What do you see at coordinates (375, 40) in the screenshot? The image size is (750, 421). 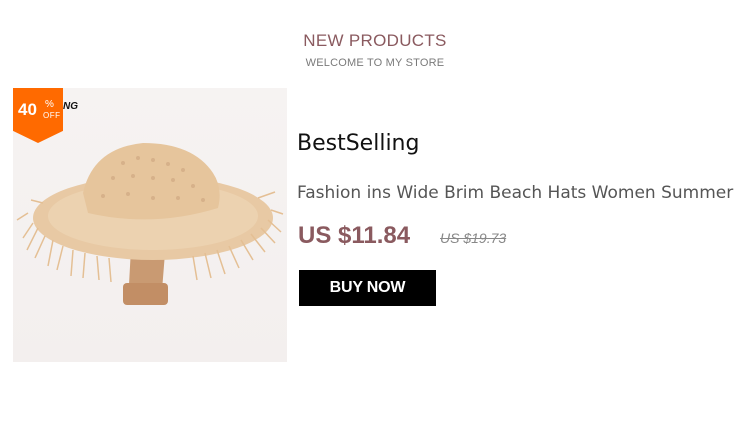 I see `section-title: NEW PRODUCTS` at bounding box center [375, 40].